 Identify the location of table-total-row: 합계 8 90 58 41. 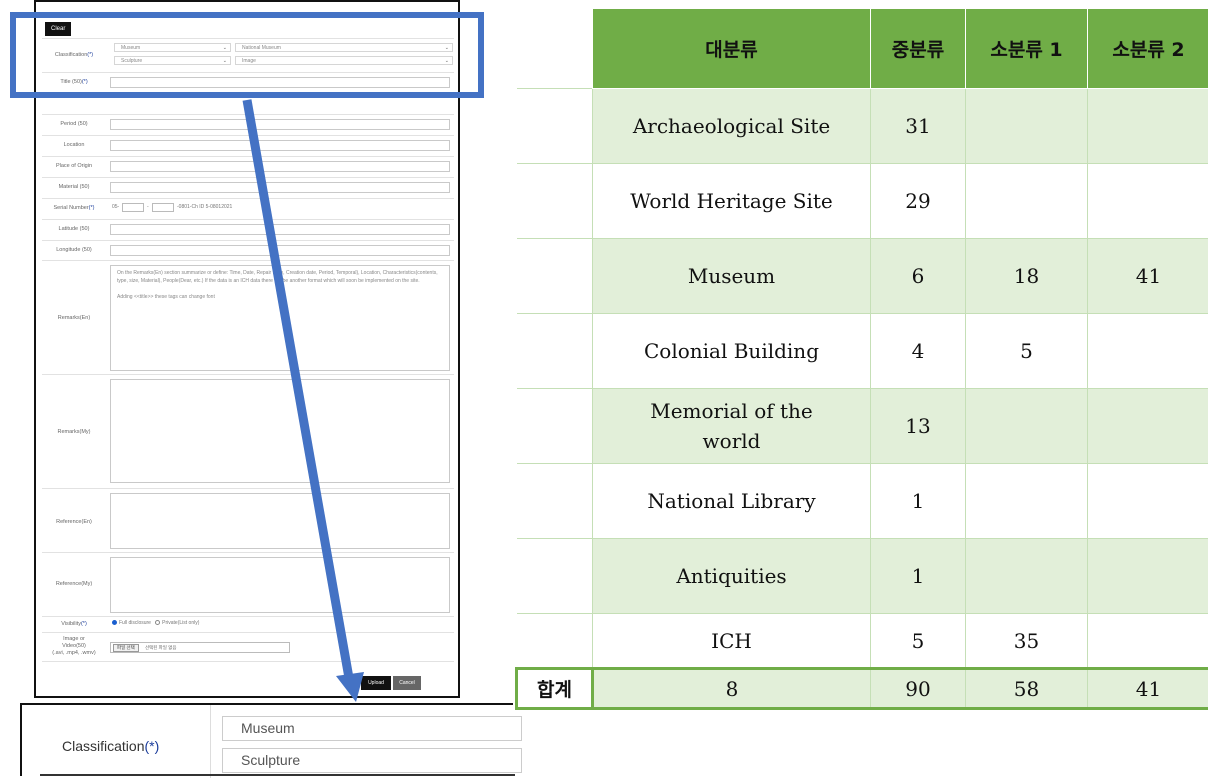
(862, 689).